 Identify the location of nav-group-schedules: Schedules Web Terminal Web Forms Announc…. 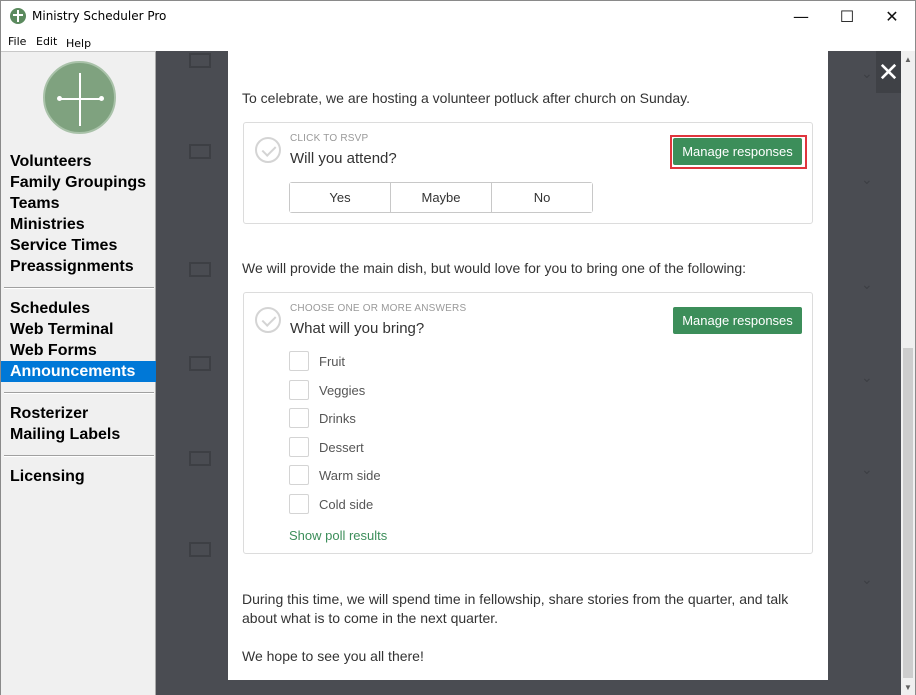
(78, 340).